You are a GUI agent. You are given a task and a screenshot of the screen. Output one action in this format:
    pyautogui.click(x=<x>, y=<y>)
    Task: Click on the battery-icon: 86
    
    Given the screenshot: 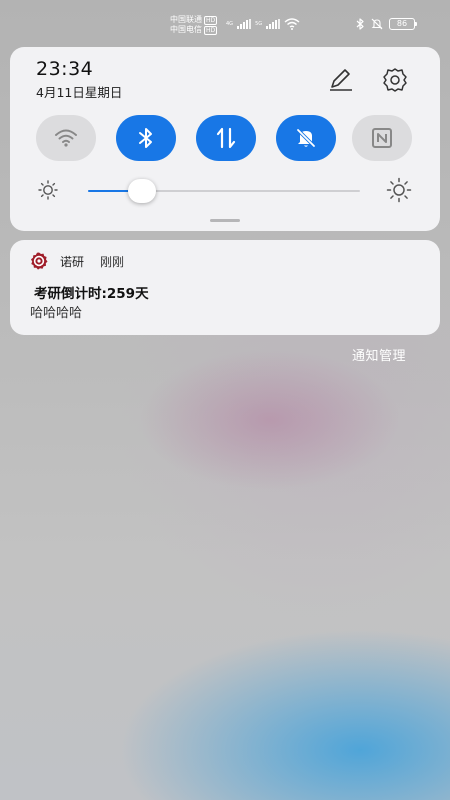 What is the action you would take?
    pyautogui.click(x=403, y=24)
    